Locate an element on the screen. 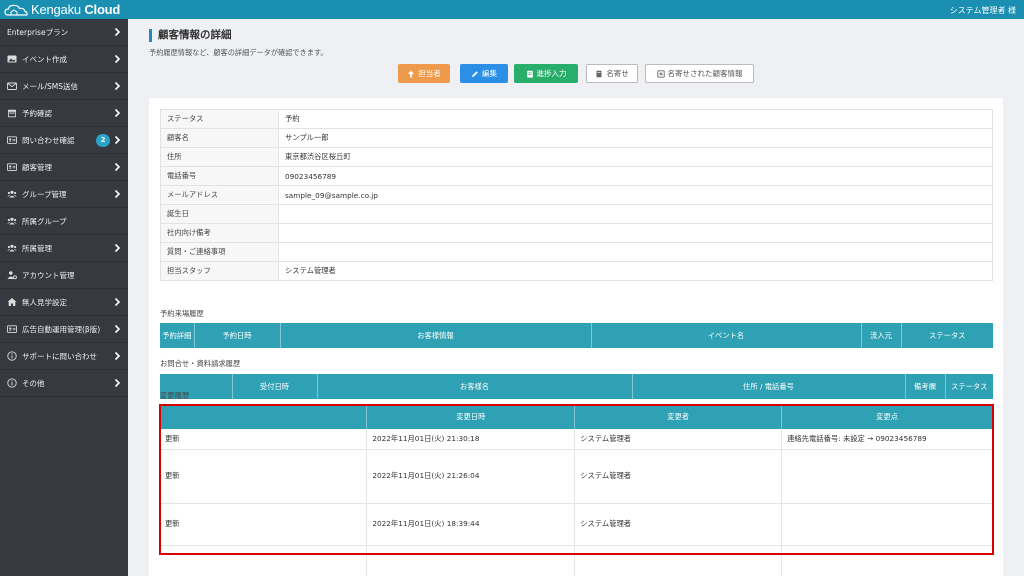 The width and height of the screenshot is (1024, 576). info-value: 予約 is located at coordinates (635, 119).